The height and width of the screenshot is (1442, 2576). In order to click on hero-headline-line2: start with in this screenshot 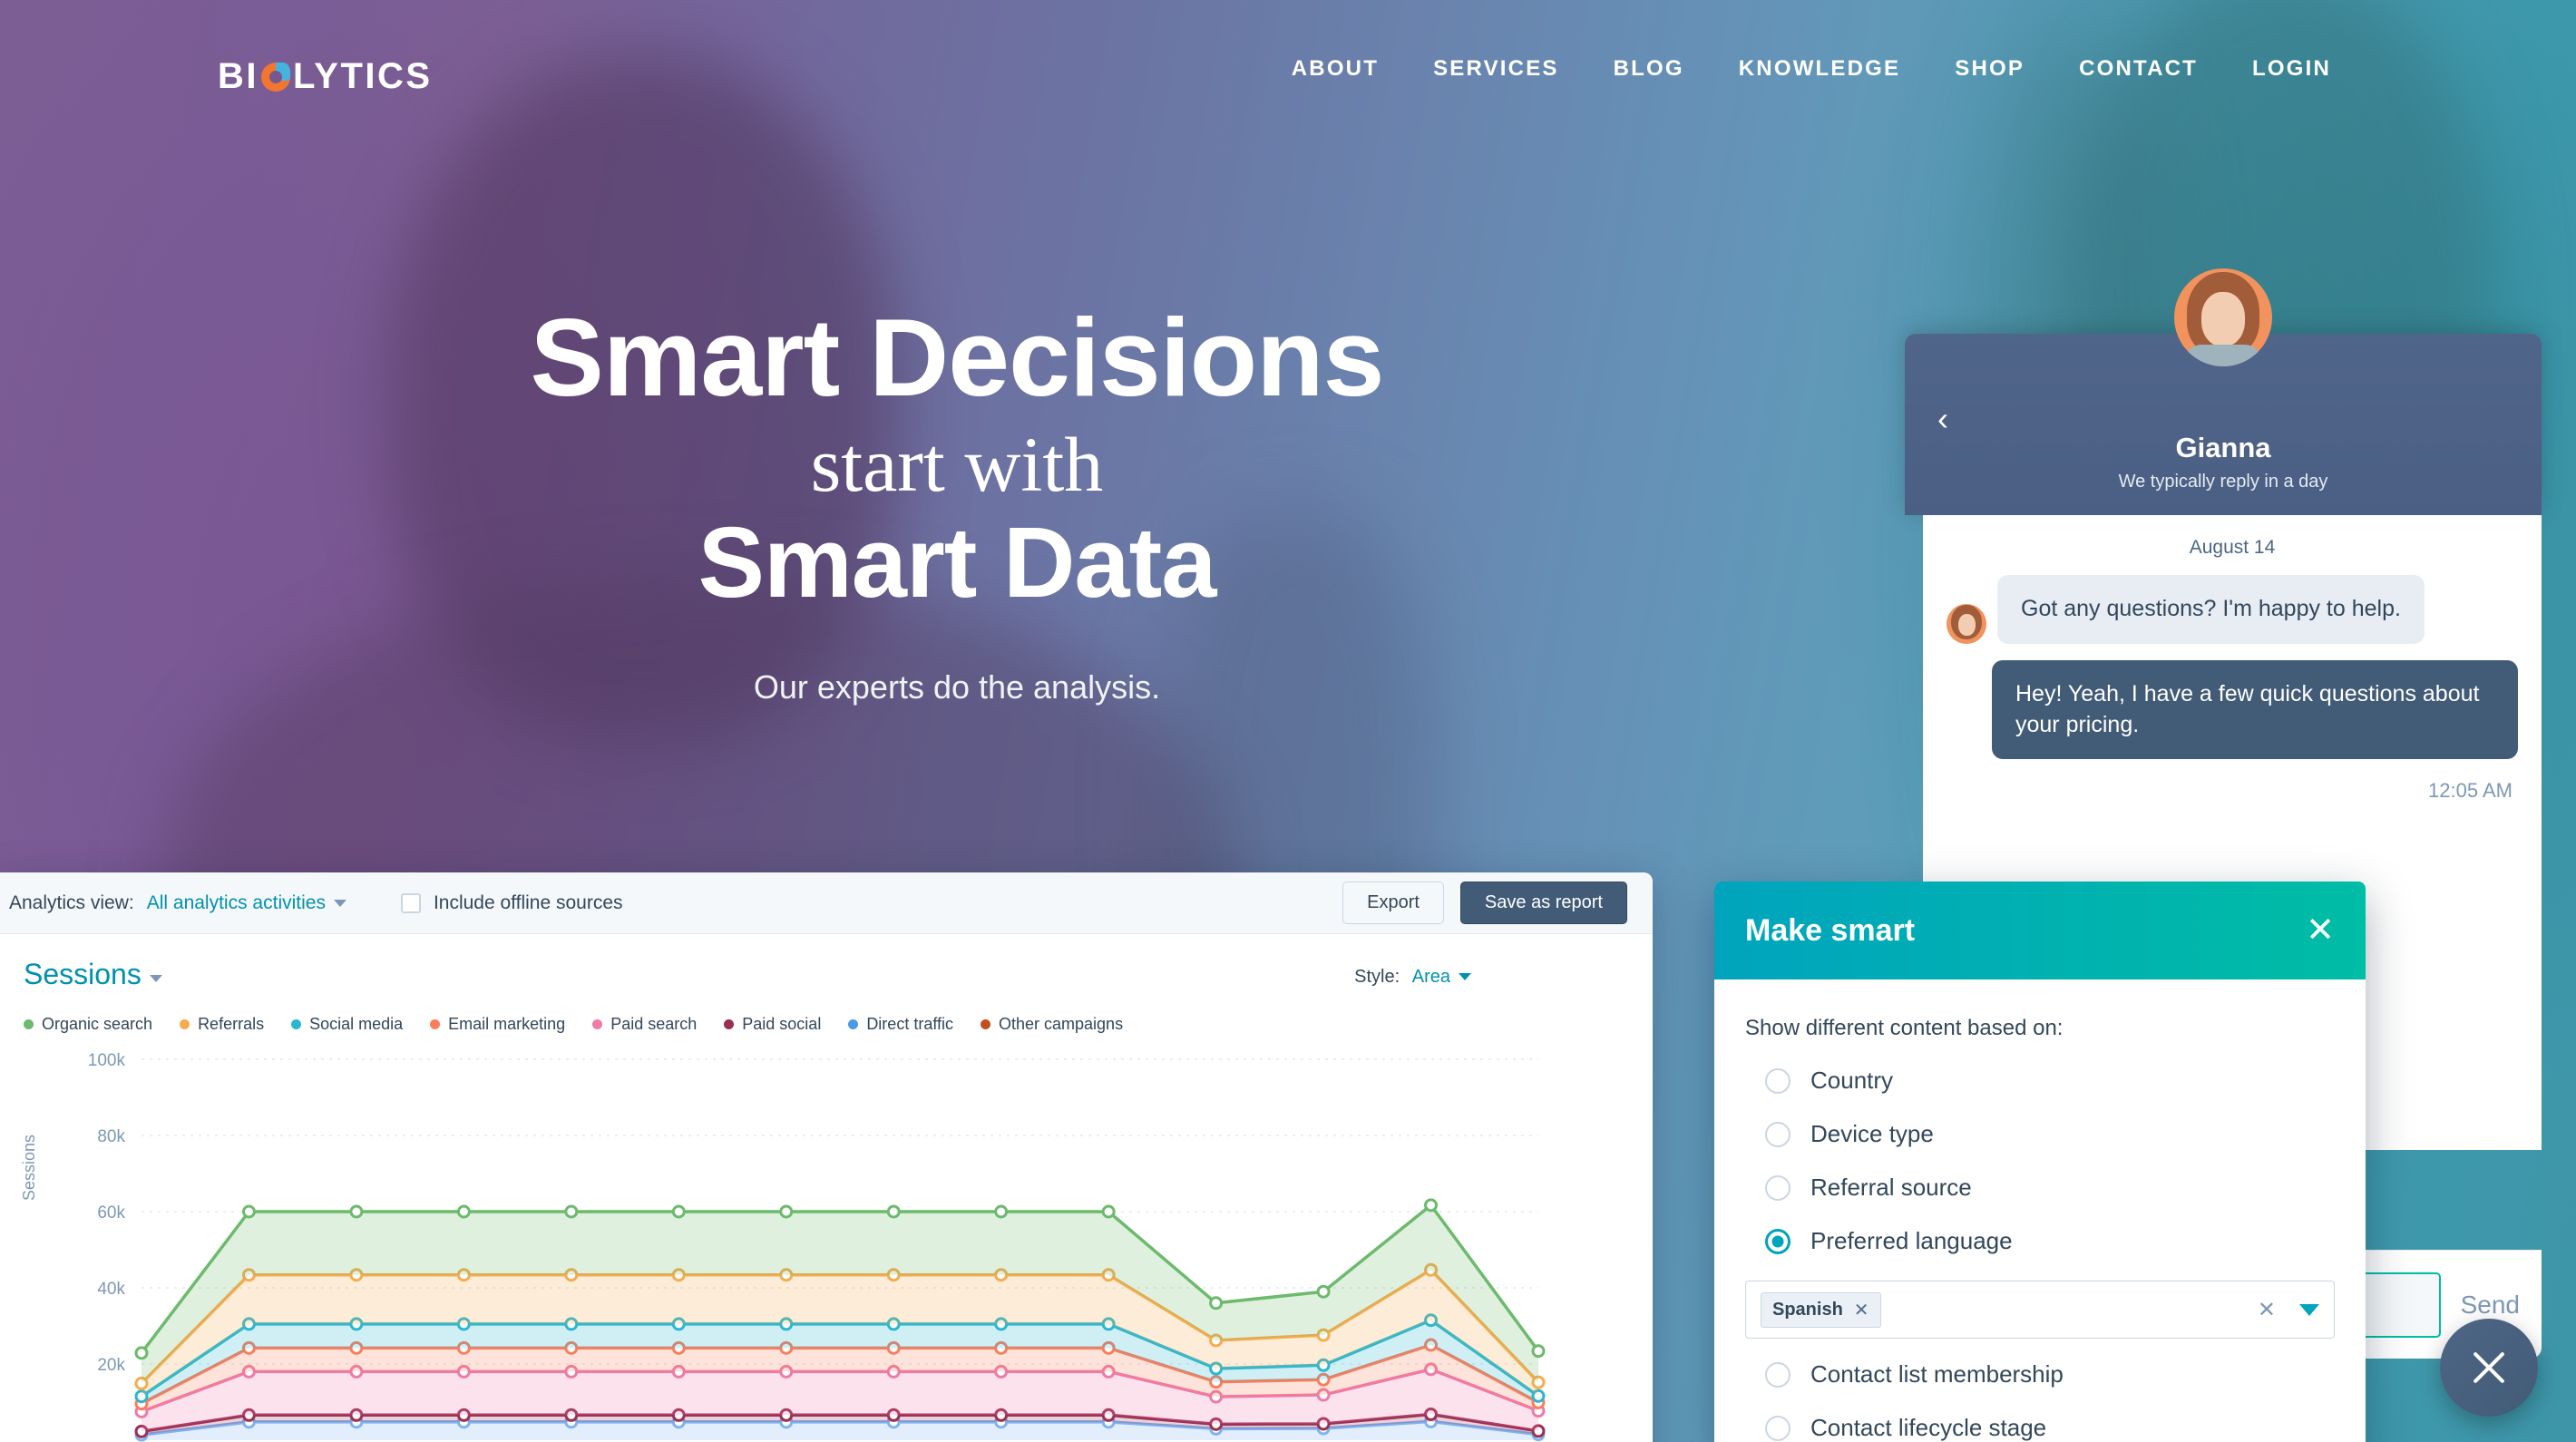, I will do `click(957, 465)`.